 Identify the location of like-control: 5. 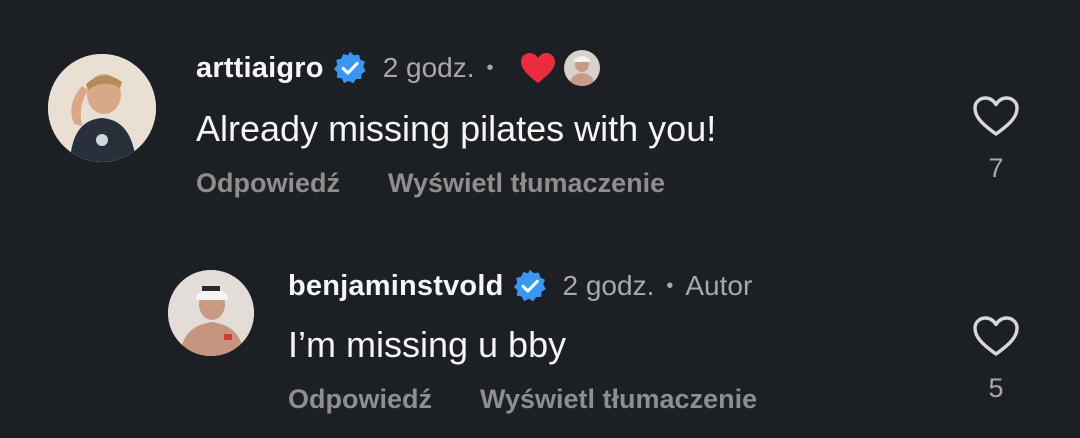
(996, 359).